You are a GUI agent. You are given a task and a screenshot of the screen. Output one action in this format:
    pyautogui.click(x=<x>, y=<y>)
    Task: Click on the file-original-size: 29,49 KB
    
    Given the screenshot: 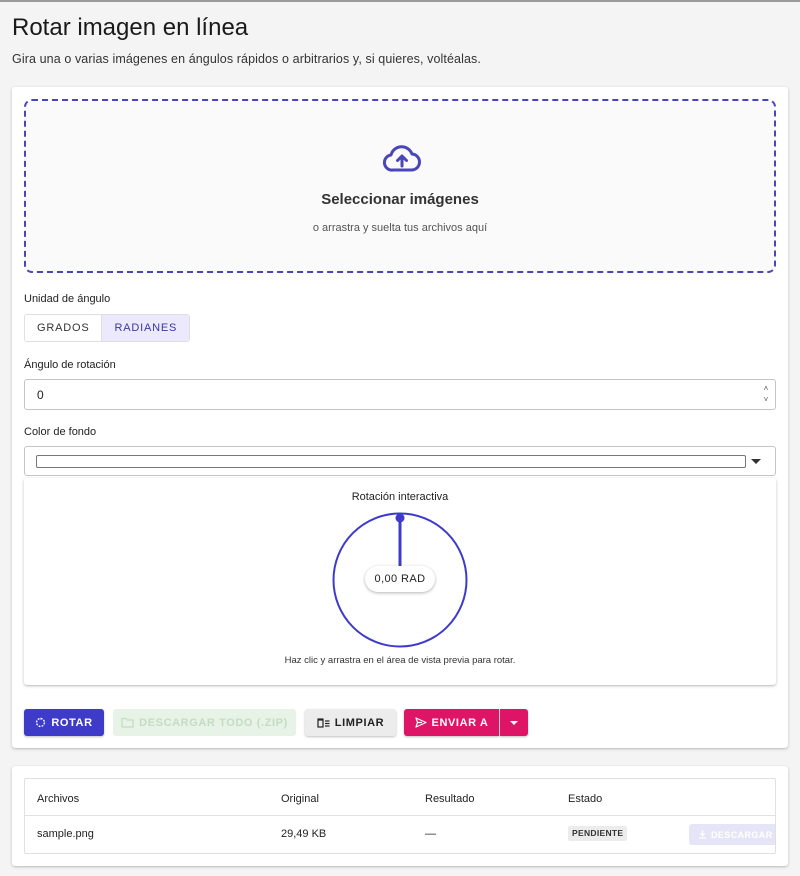 What is the action you would take?
    pyautogui.click(x=304, y=834)
    